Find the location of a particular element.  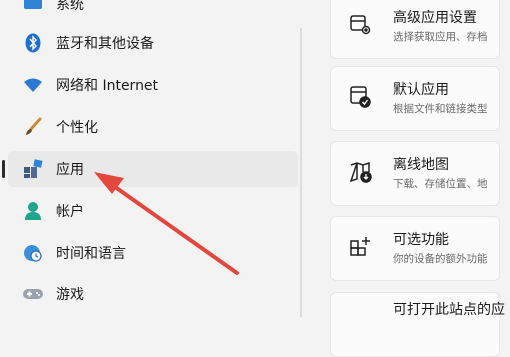

card-subtitle: 下载、存储位置、地 is located at coordinates (440, 184).